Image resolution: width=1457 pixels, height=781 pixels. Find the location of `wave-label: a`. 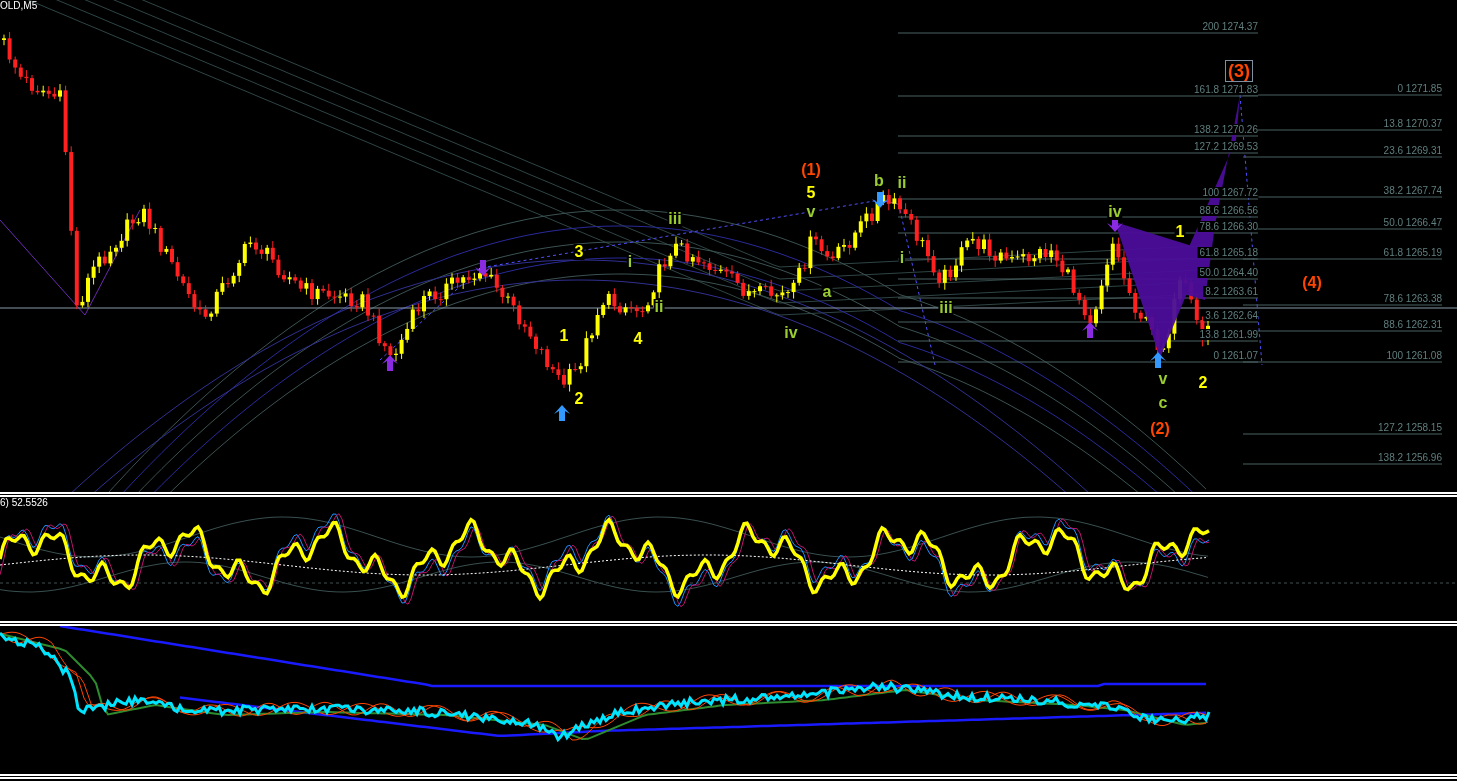

wave-label: a is located at coordinates (827, 292).